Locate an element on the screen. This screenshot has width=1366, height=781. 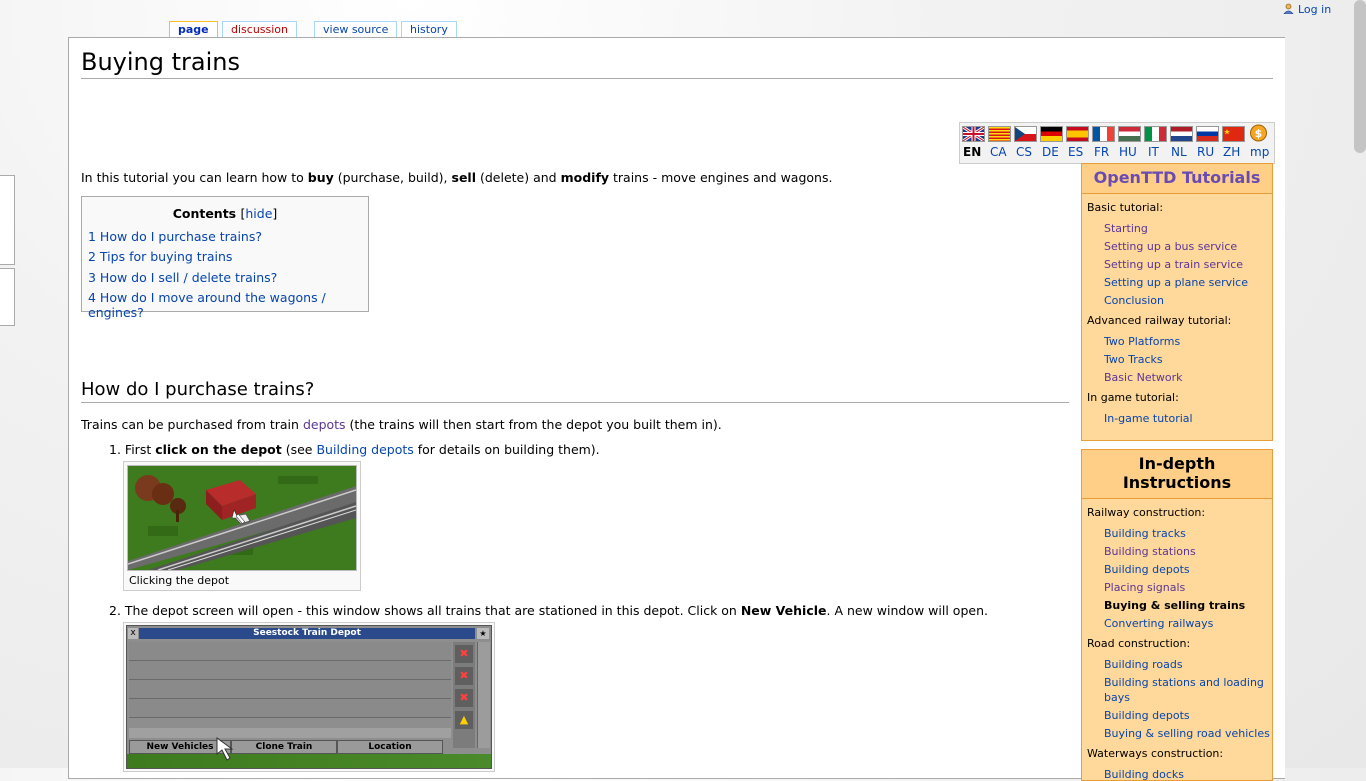
infobox-section-label: In game tutorial: is located at coordinates (1133, 397).